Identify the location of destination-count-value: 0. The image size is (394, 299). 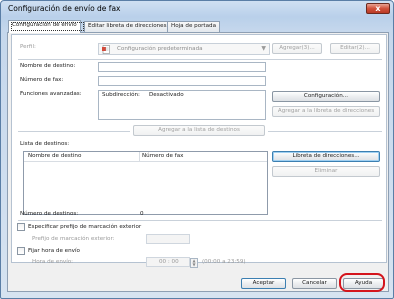
(142, 214).